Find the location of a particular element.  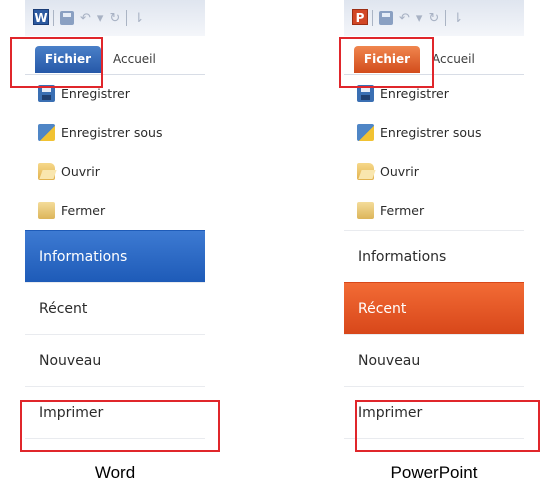

powerpoint-app-icon: P is located at coordinates (360, 17).